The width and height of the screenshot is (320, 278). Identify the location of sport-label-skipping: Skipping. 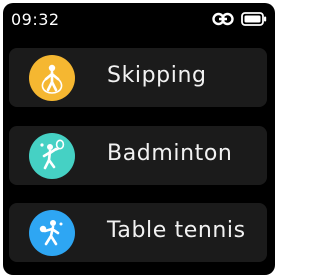
(157, 75).